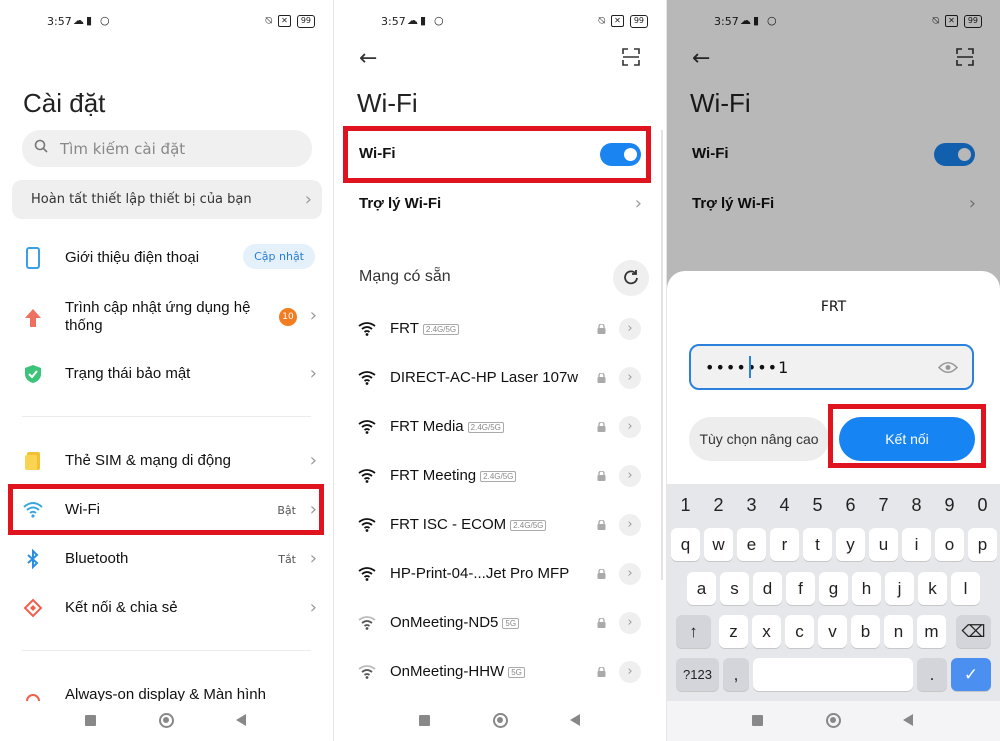 The height and width of the screenshot is (741, 1000). What do you see at coordinates (166, 650) in the screenshot?
I see `divider` at bounding box center [166, 650].